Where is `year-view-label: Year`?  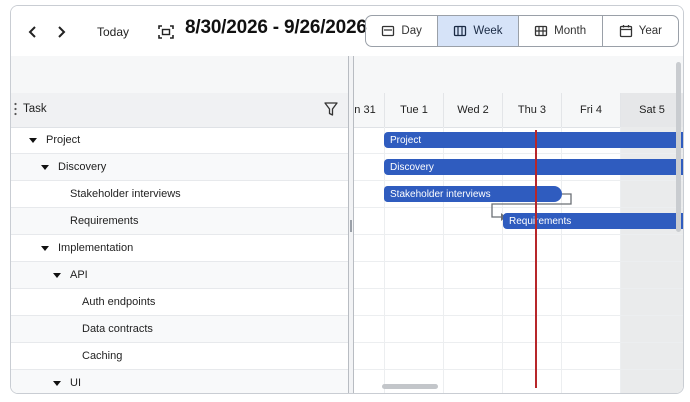 year-view-label: Year is located at coordinates (650, 31).